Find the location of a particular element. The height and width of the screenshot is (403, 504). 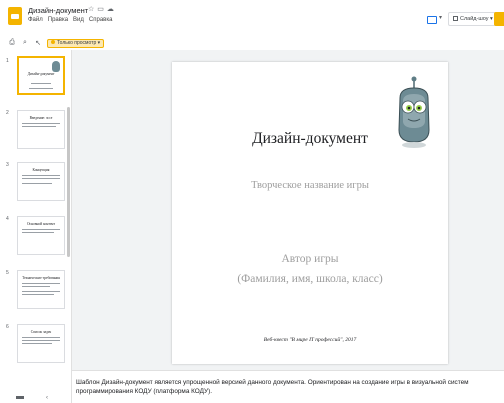

slide-thumbnail-1: Дизайн-документ is located at coordinates (41, 75).